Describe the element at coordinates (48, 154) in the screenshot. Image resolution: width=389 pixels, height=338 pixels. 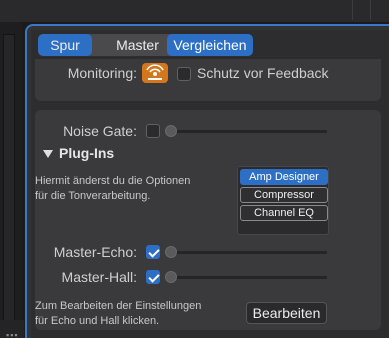
I see `disclosure-triangle-icon` at that location.